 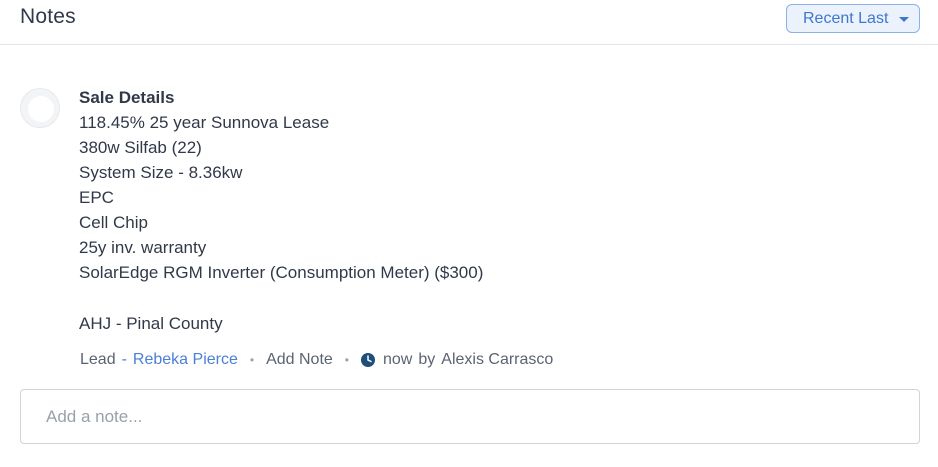 I want to click on sort-order-dropdown: Recent Last, so click(x=853, y=18).